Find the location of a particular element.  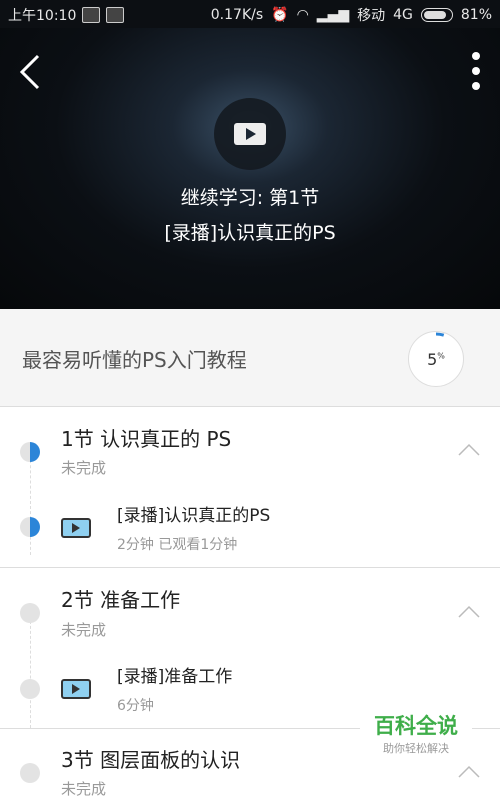

course-title: 最容易听懂的PS入门教程 is located at coordinates (134, 360).